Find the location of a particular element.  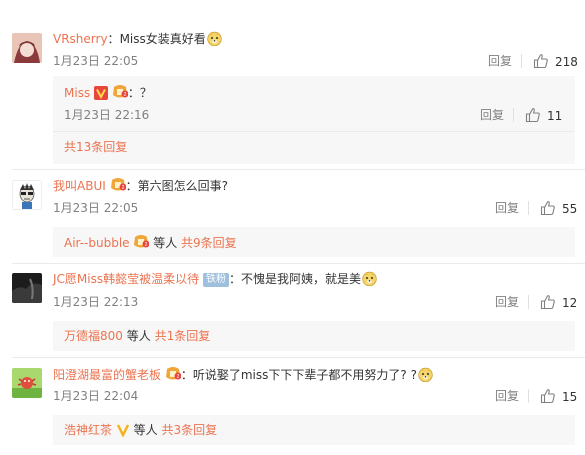

replier-link: 万德福800 is located at coordinates (93, 336).